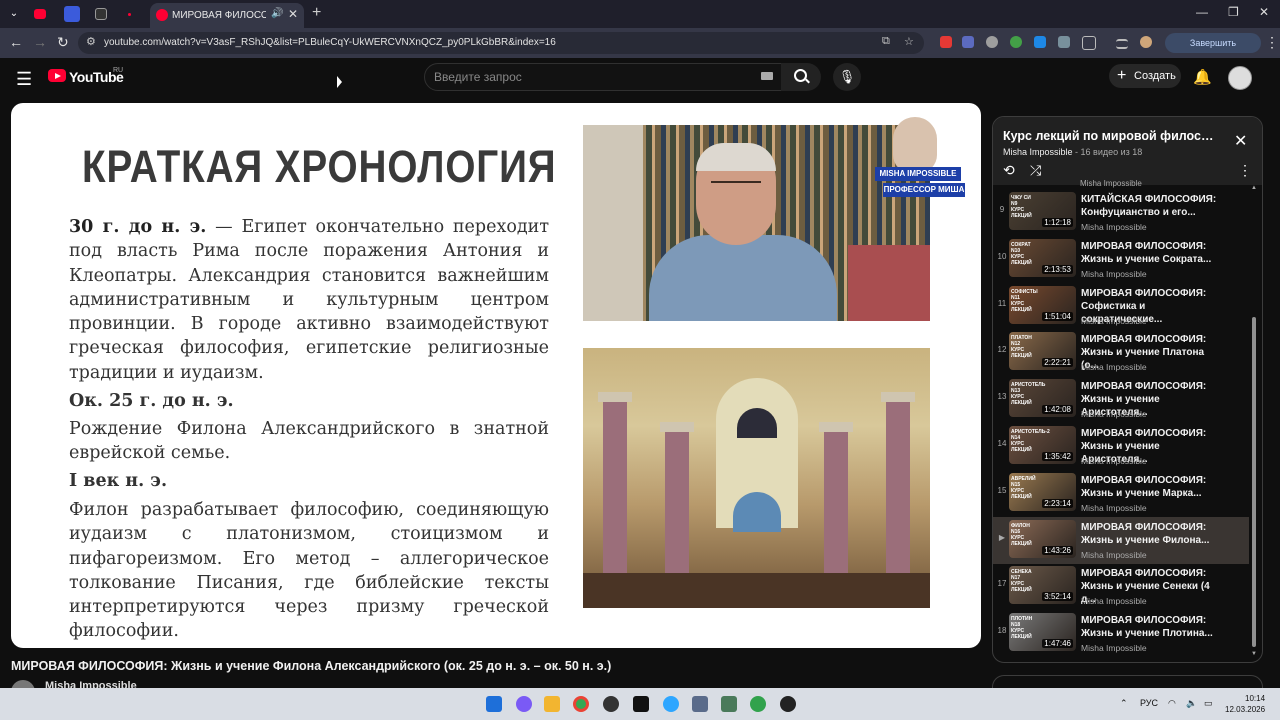 The image size is (1280, 720). I want to click on playlist-channel: Misha Impossible, so click(1038, 152).